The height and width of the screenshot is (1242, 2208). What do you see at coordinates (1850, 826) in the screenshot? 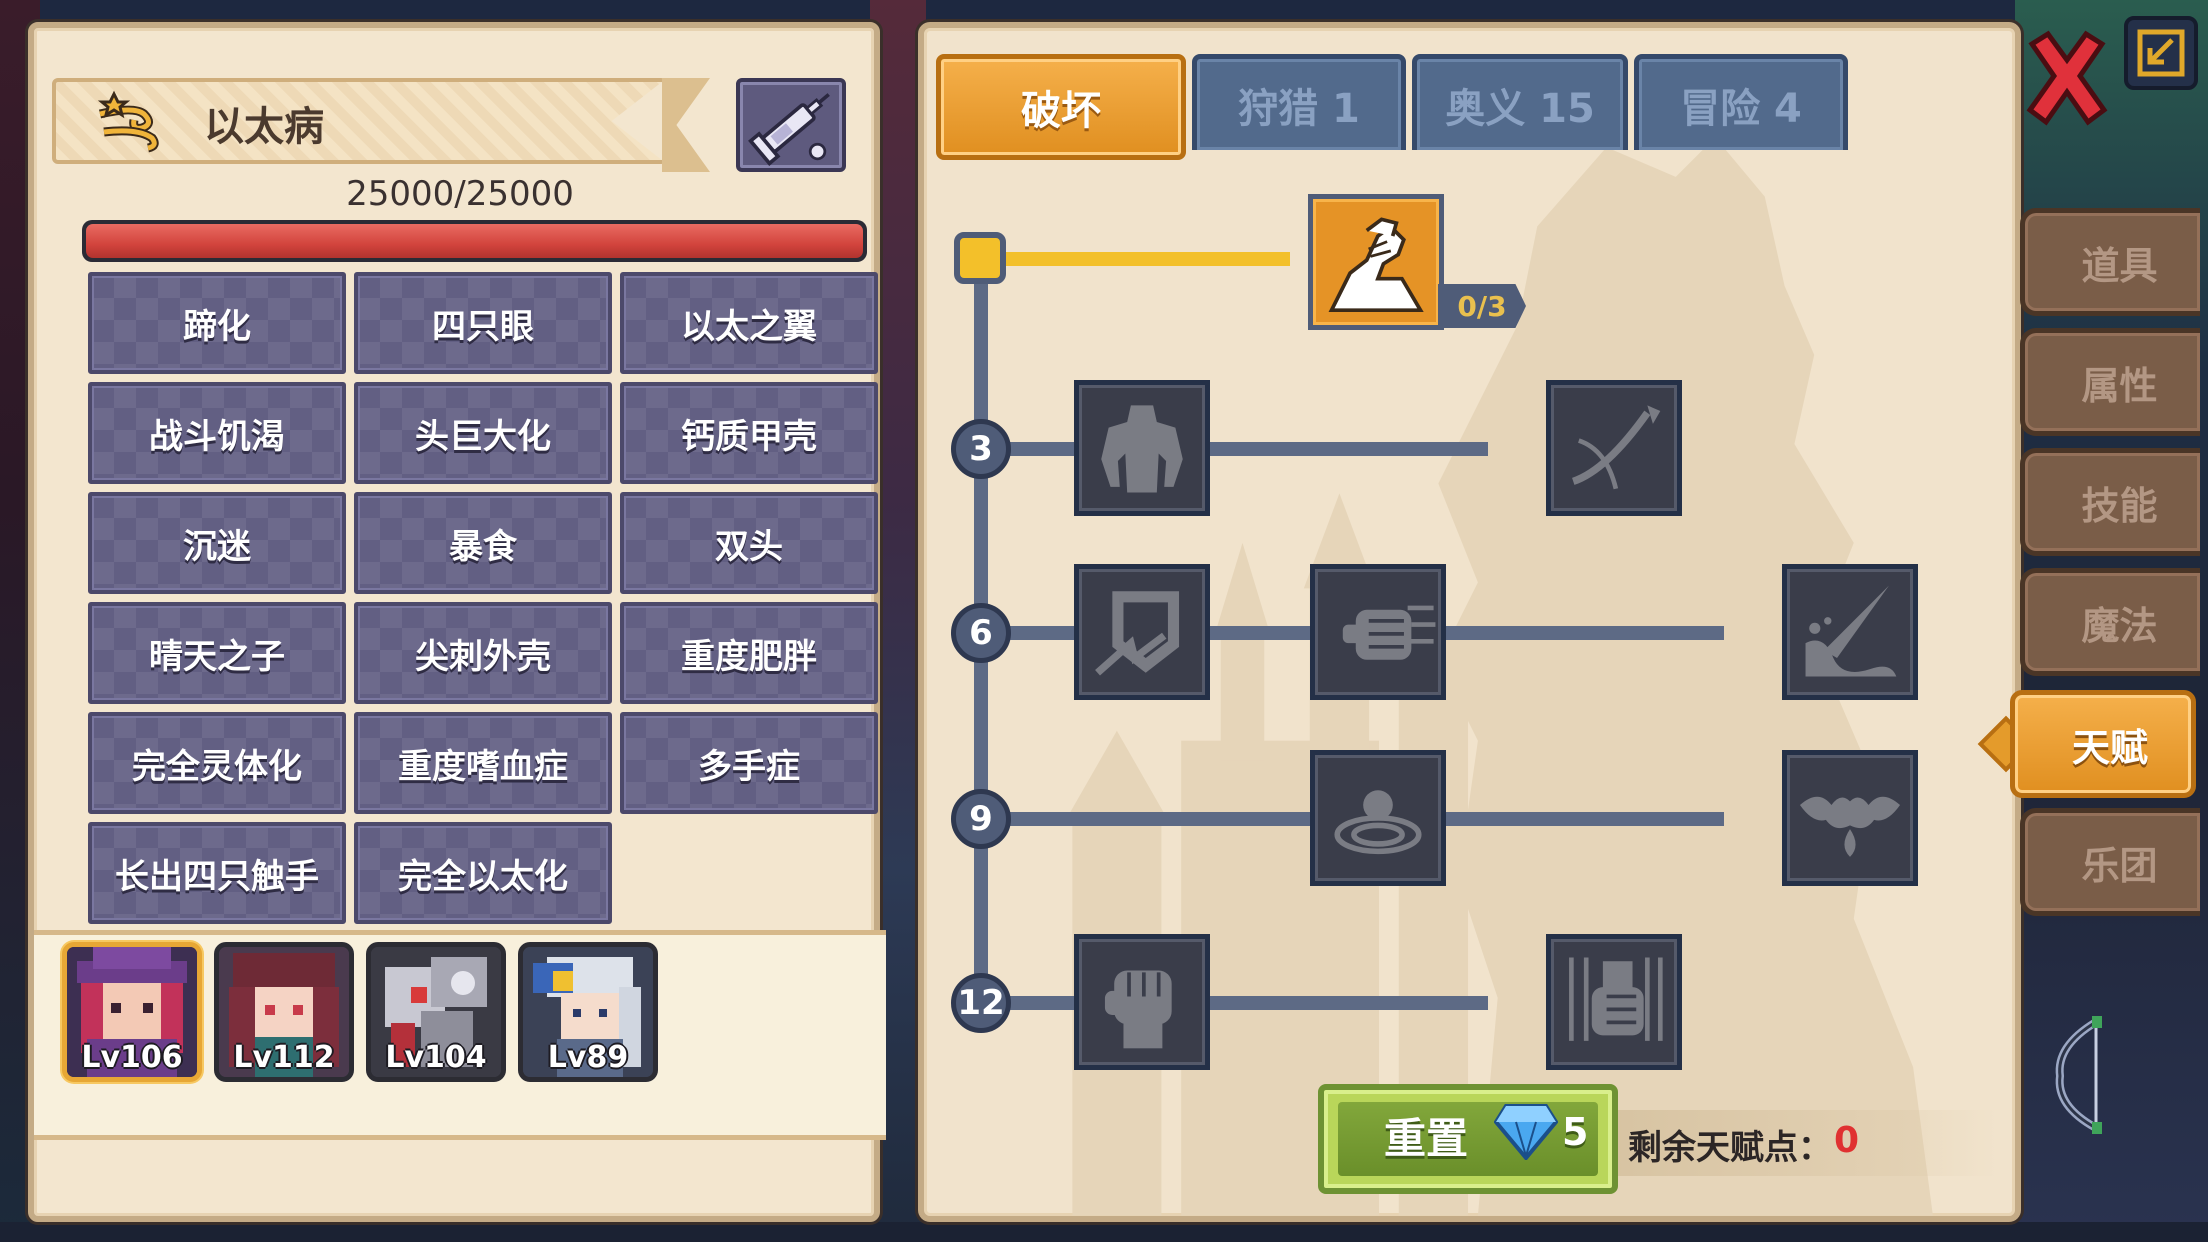
I see `bat-drop-icon` at bounding box center [1850, 826].